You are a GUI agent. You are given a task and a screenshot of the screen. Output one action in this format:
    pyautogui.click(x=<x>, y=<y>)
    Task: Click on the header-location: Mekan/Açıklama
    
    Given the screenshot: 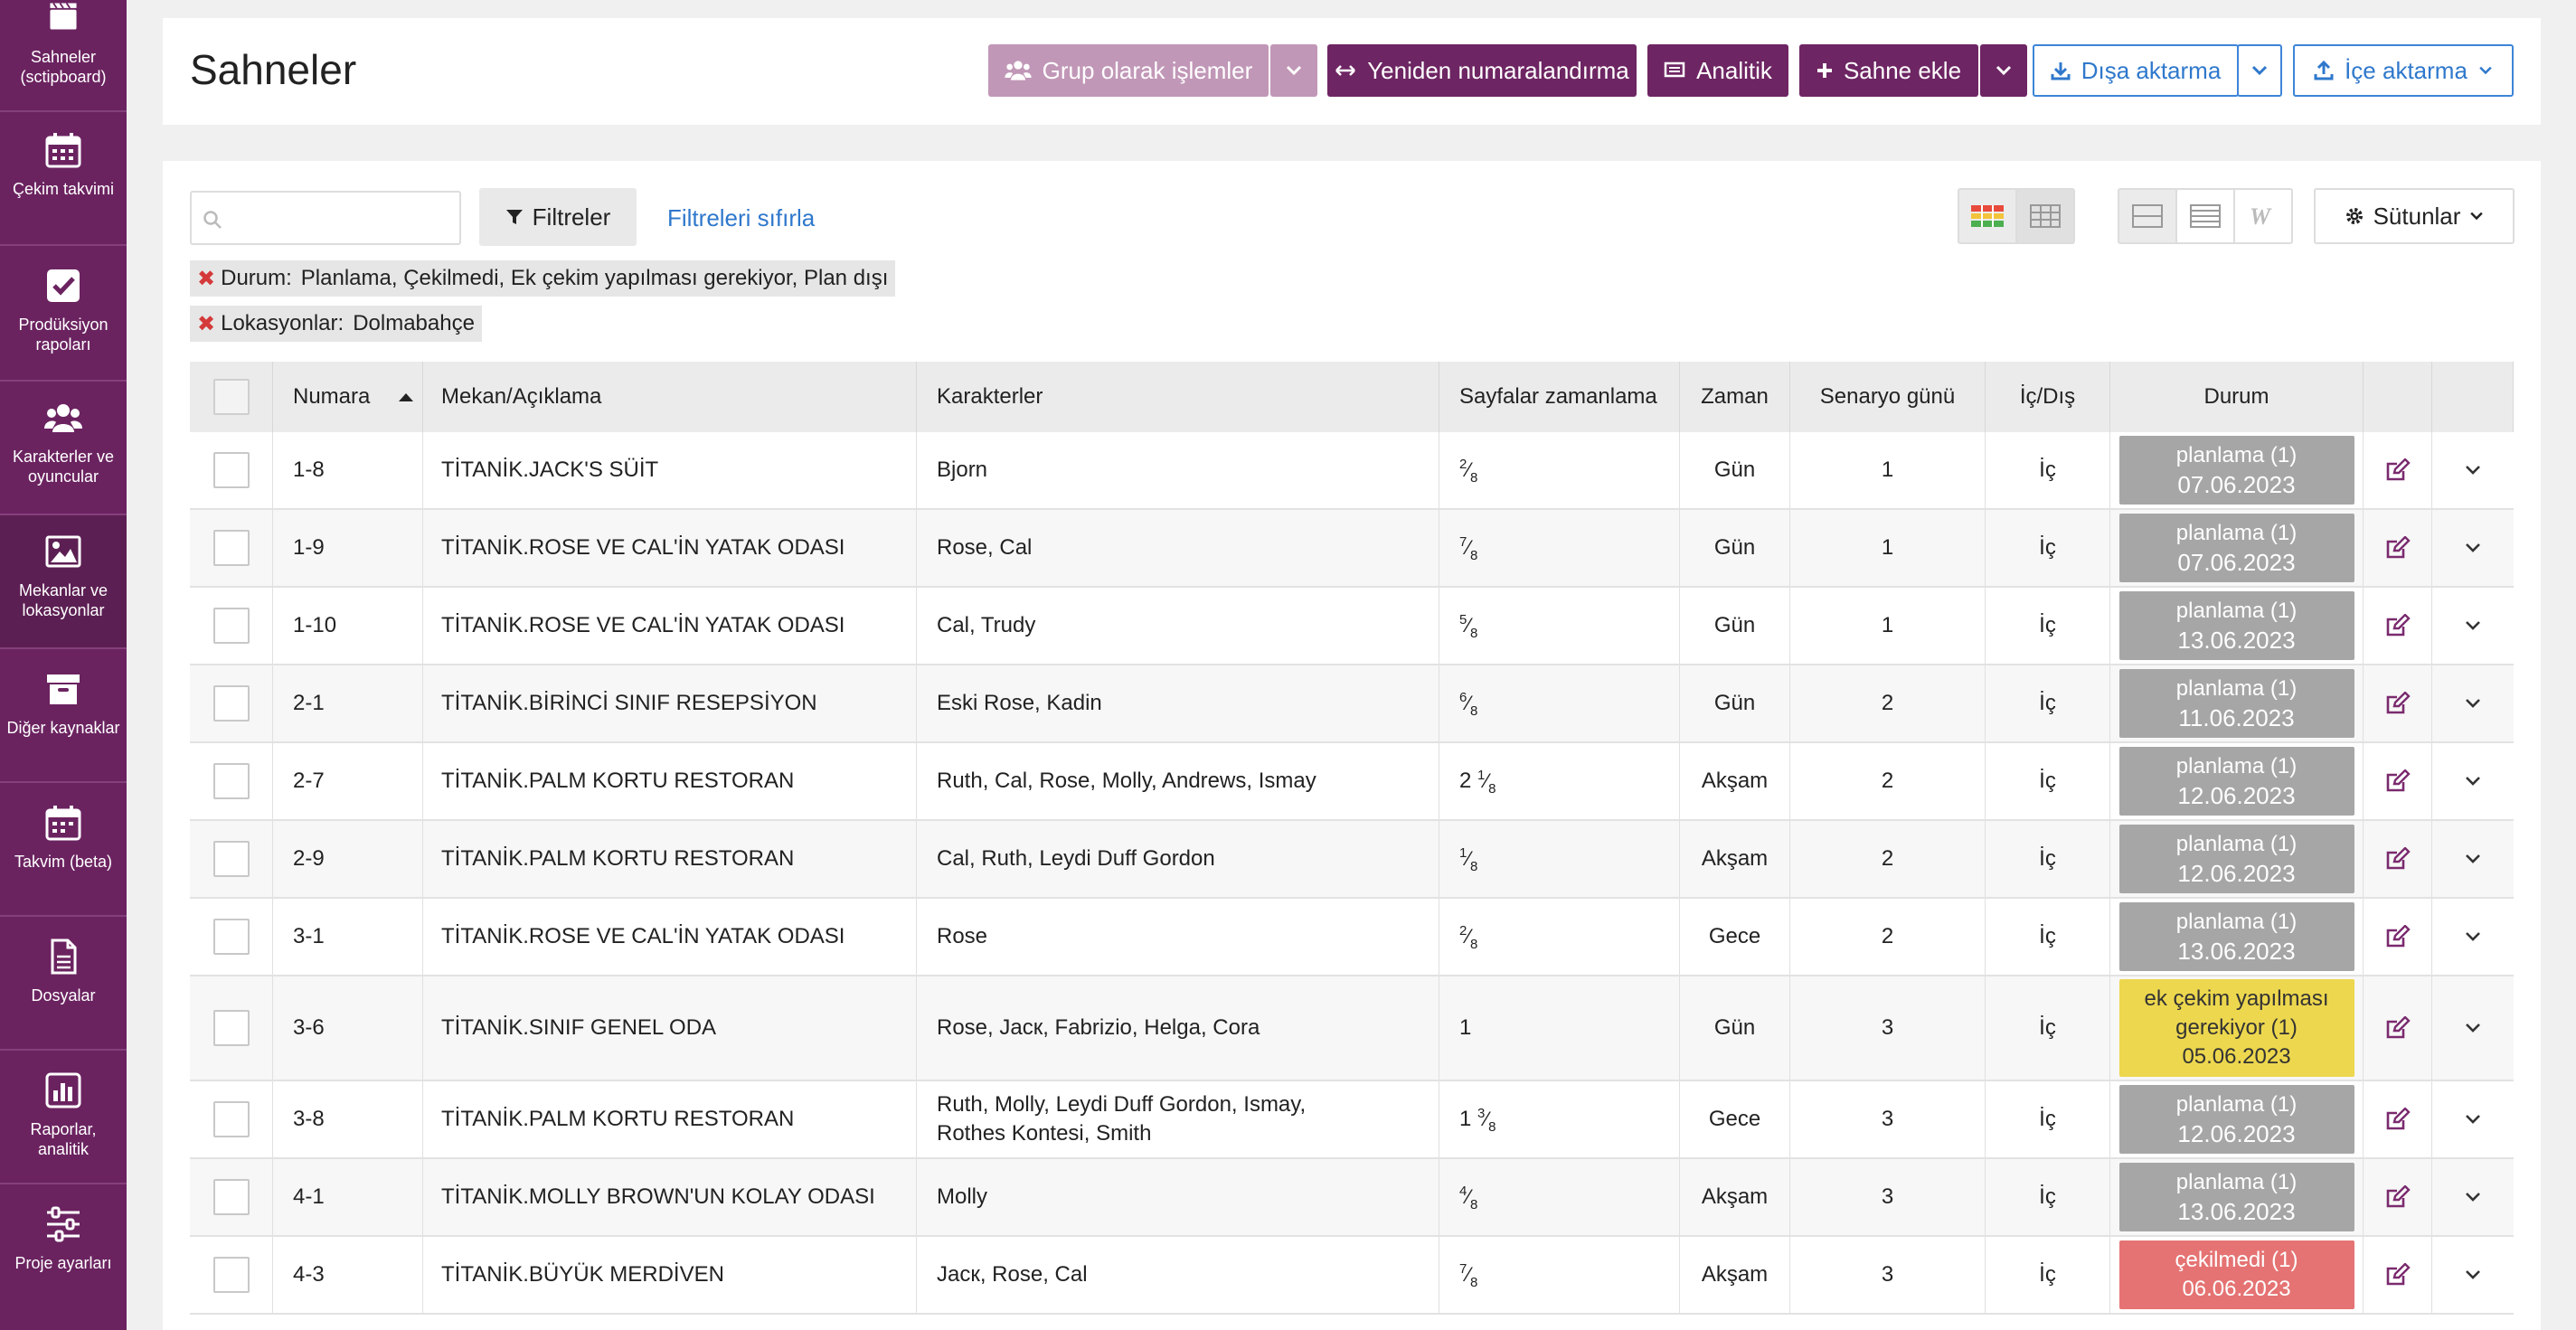 What is the action you would take?
    pyautogui.click(x=670, y=397)
    